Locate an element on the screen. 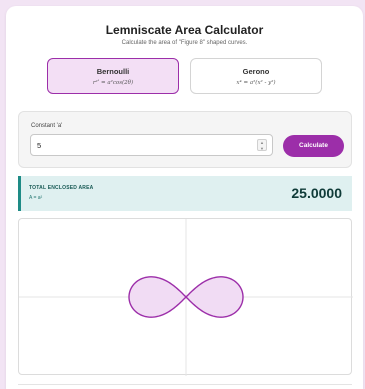 The image size is (365, 389). constant-a-label: Constant 'a' is located at coordinates (47, 126).